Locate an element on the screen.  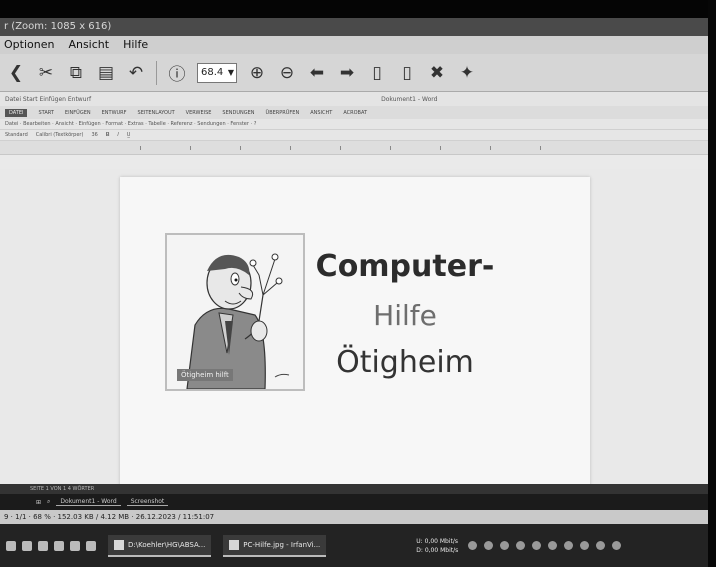
undo-icon: ↶ is located at coordinates (136, 73).